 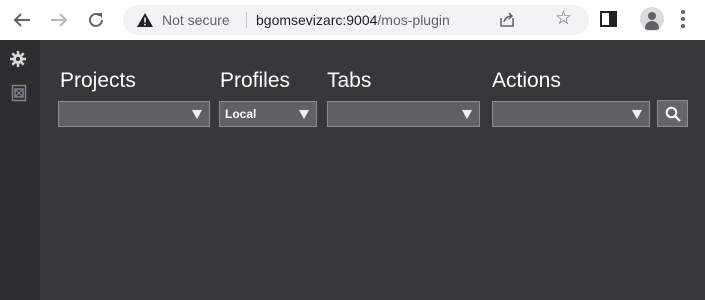 I want to click on search-icon, so click(x=673, y=114).